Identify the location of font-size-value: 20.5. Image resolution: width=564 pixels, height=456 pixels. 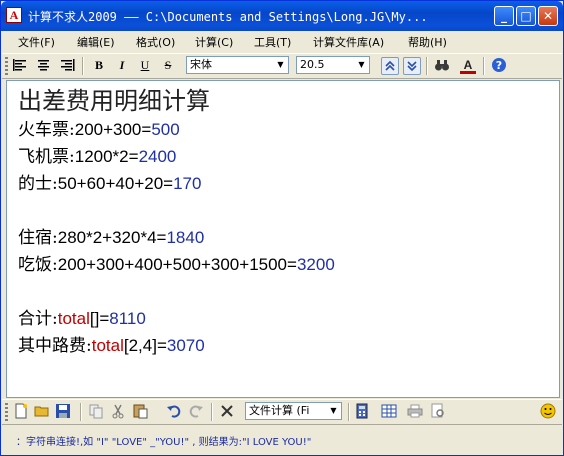
(312, 64).